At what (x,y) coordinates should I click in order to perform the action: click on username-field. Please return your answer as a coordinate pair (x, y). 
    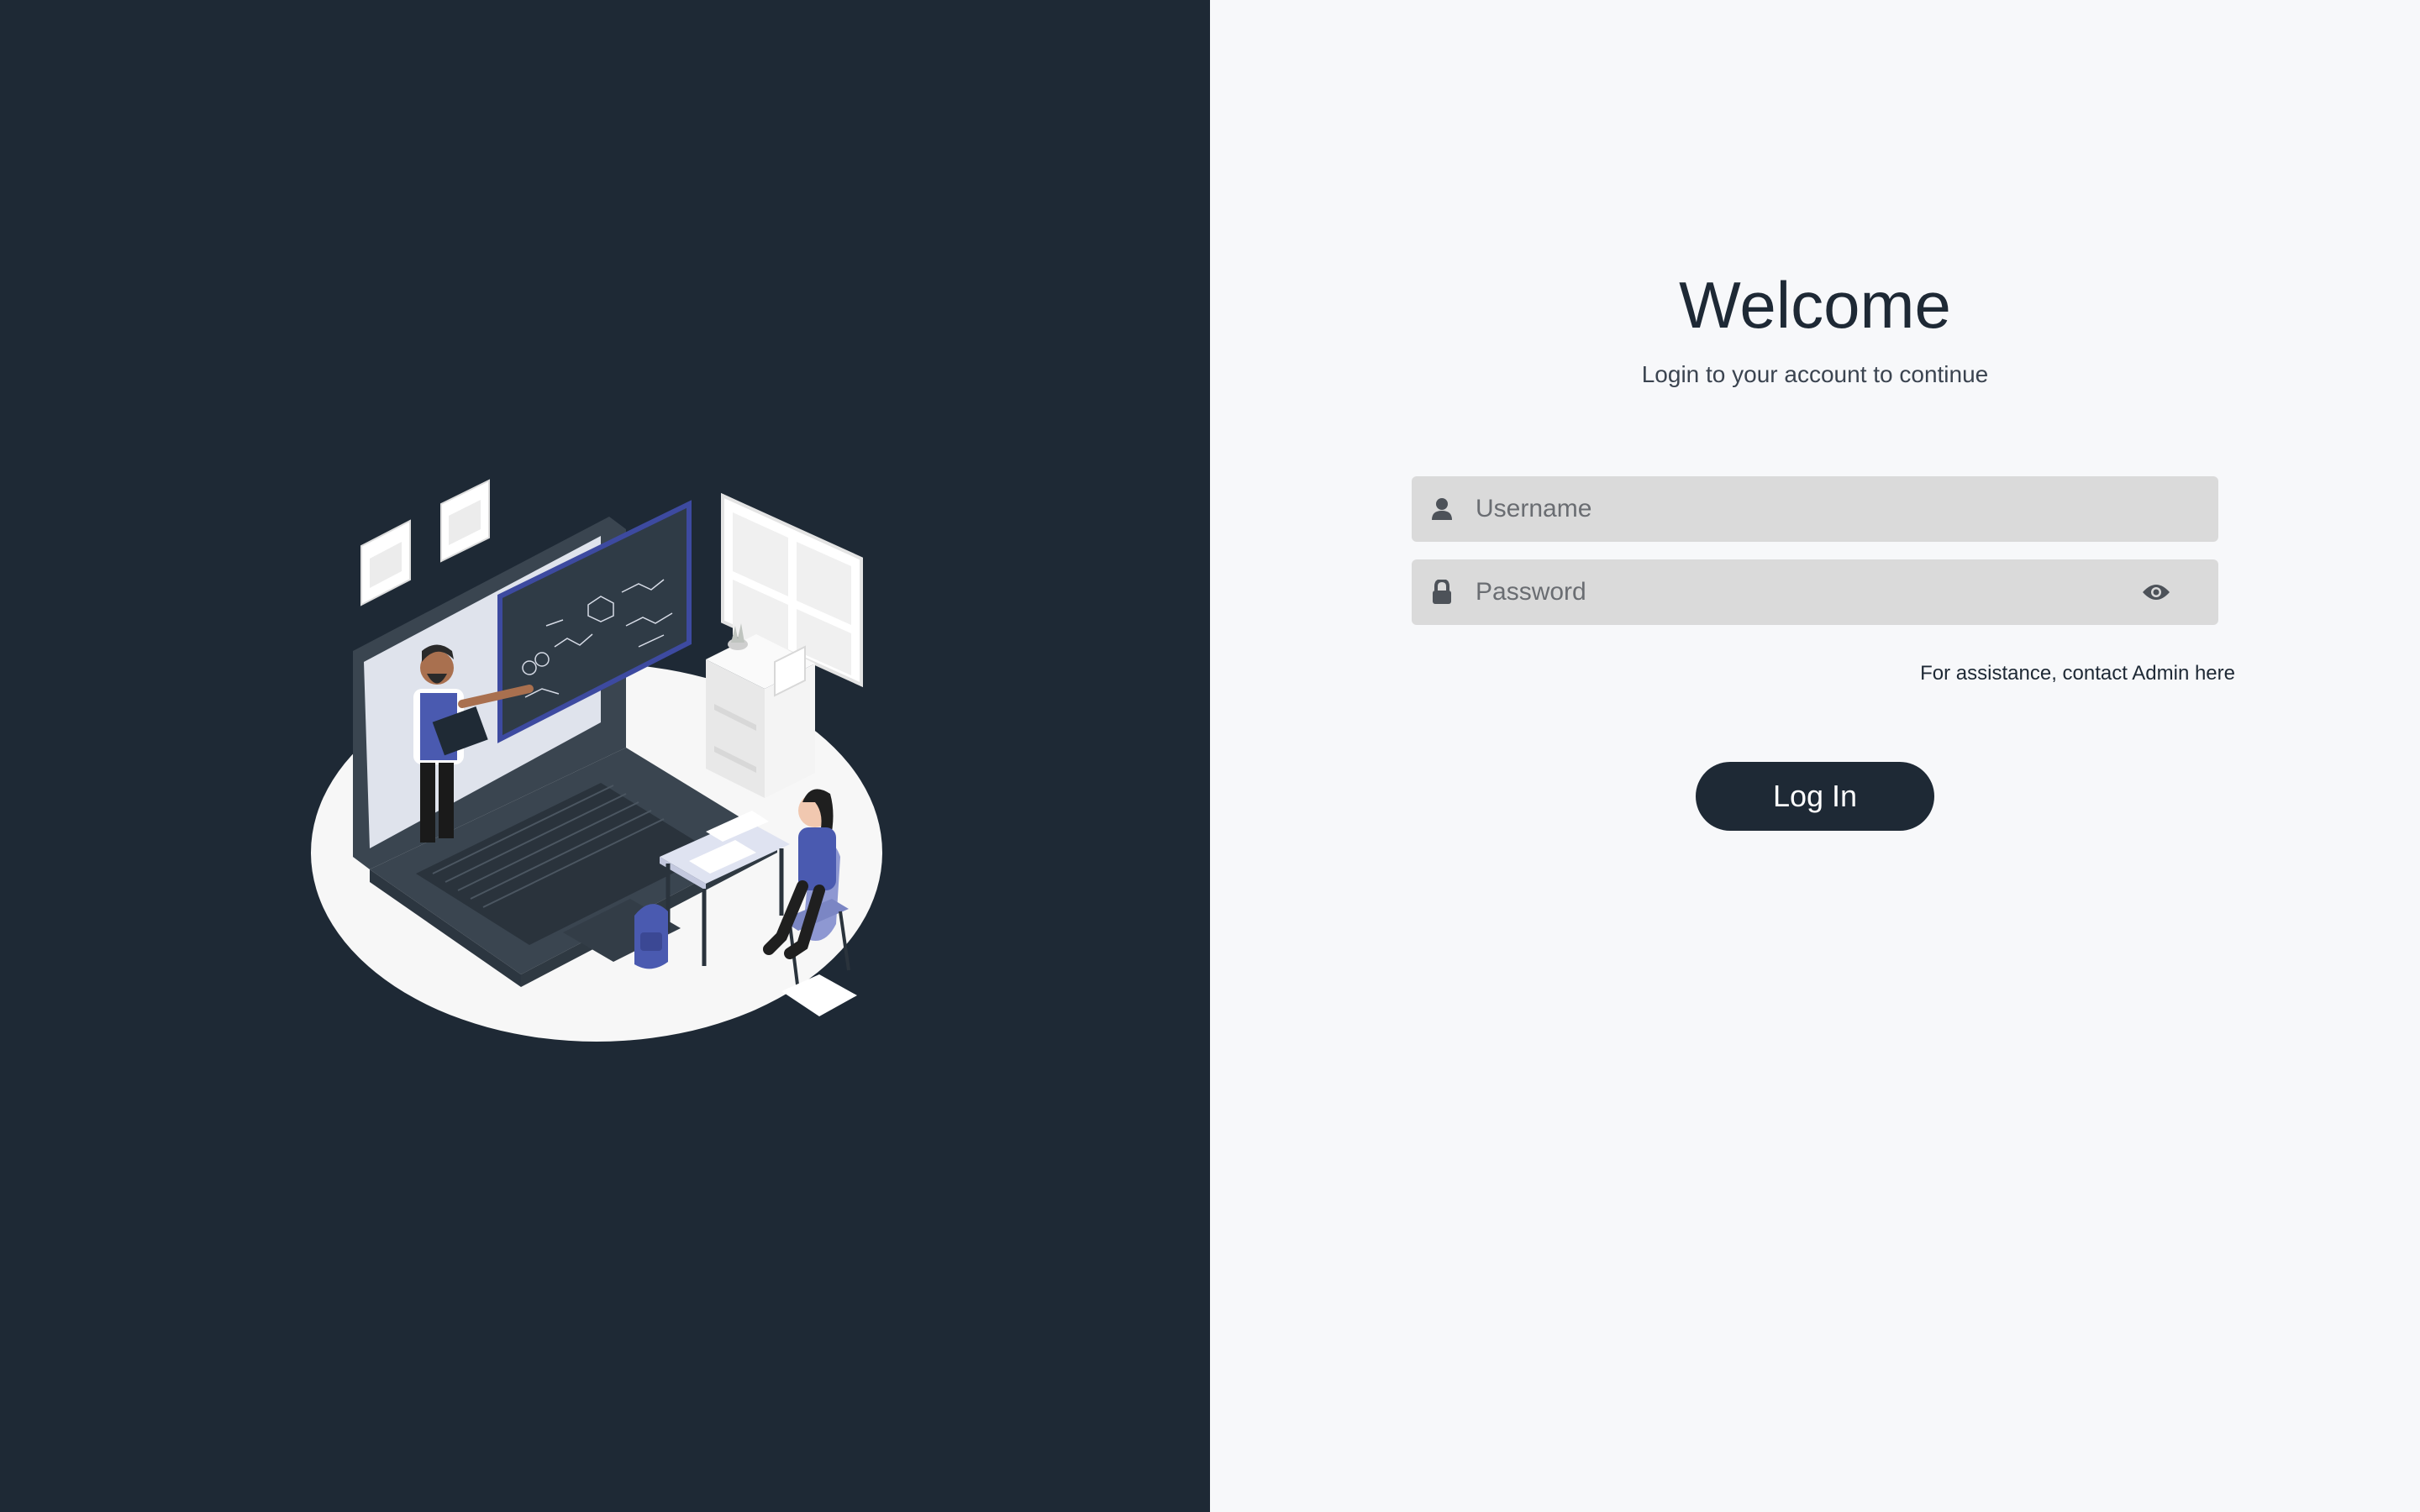
    Looking at the image, I should click on (1815, 509).